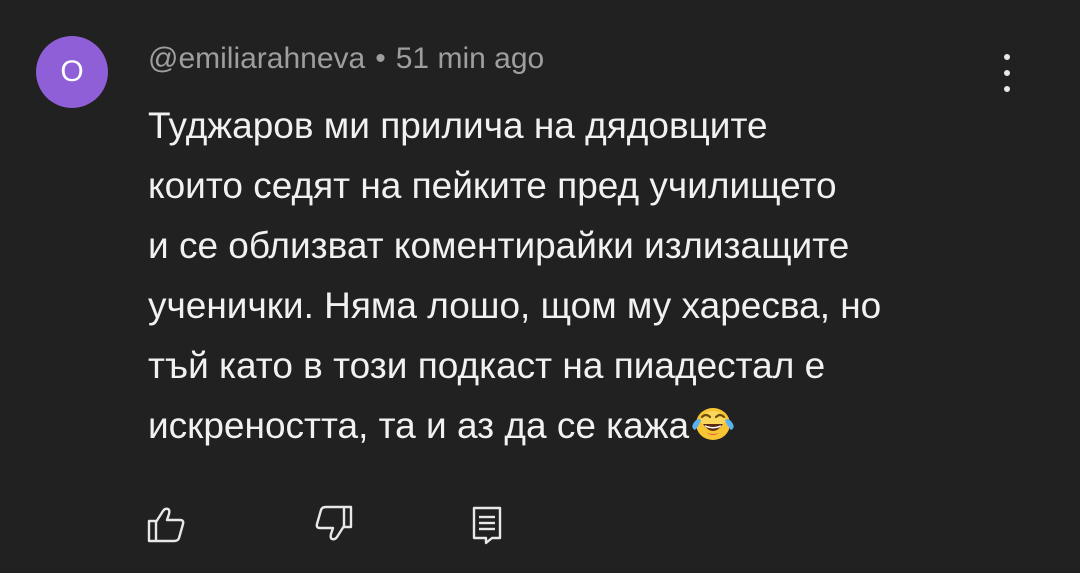 Image resolution: width=1080 pixels, height=573 pixels. What do you see at coordinates (419, 425) in the screenshot?
I see `comment-text-line: искреността, та и аз да се кажа` at bounding box center [419, 425].